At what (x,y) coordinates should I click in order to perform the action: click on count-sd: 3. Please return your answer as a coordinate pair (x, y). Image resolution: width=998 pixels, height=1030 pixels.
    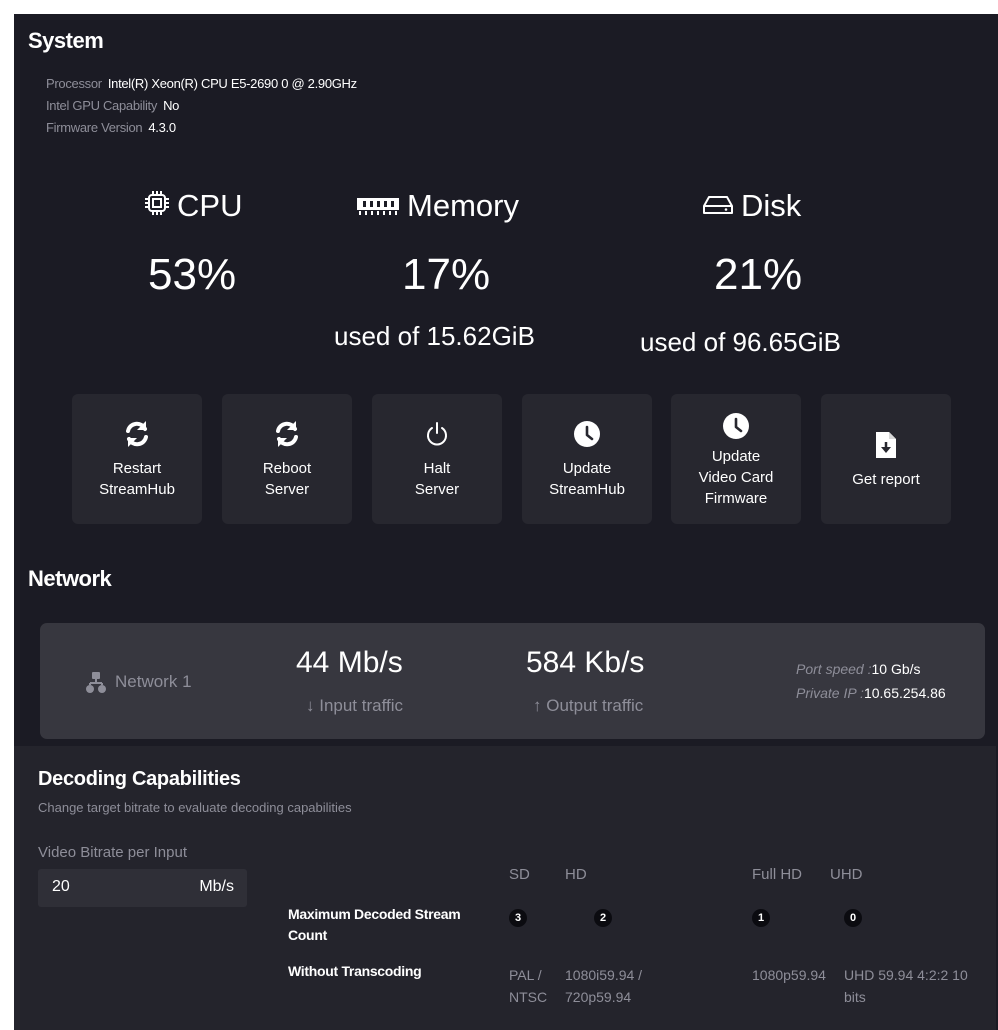
    Looking at the image, I should click on (518, 918).